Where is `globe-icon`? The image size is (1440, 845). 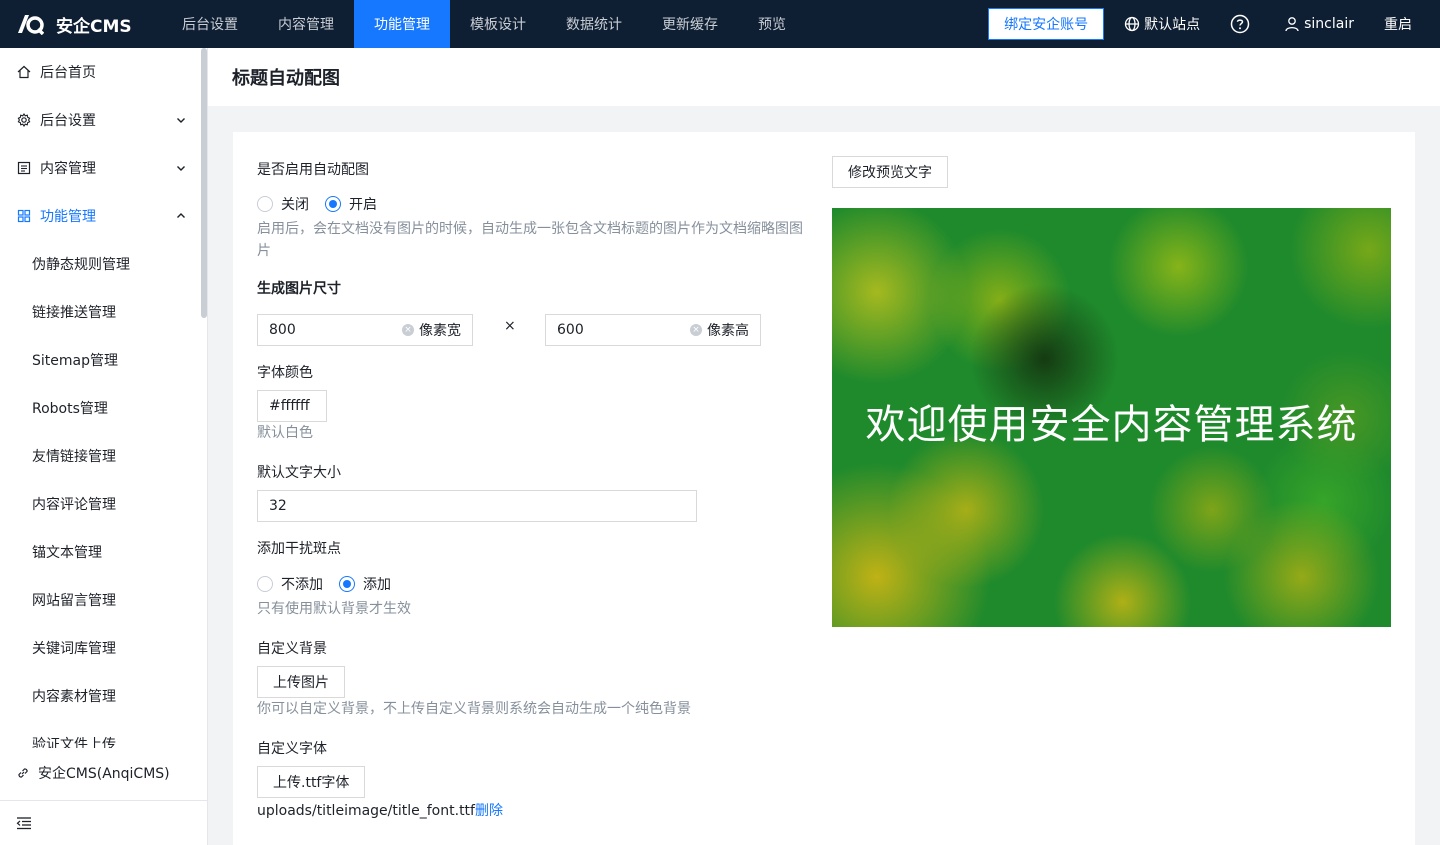 globe-icon is located at coordinates (1132, 24).